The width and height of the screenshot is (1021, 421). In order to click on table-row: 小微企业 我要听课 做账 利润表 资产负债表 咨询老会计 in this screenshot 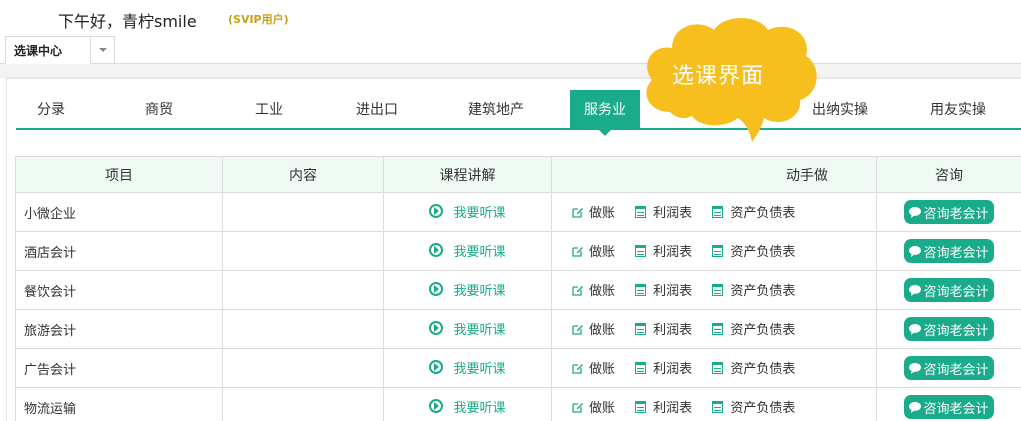, I will do `click(518, 212)`.